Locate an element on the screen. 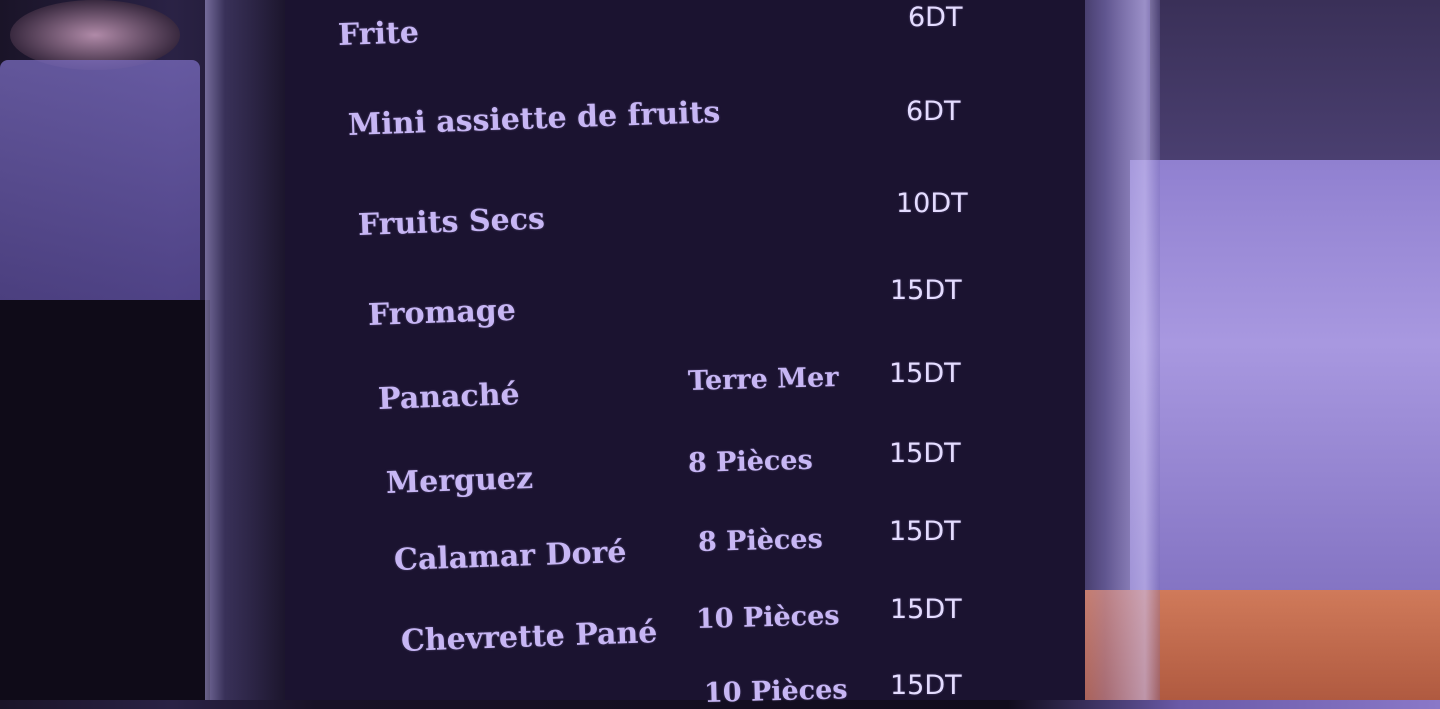 The height and width of the screenshot is (709, 1440). item-detail: Terre Mer is located at coordinates (763, 379).